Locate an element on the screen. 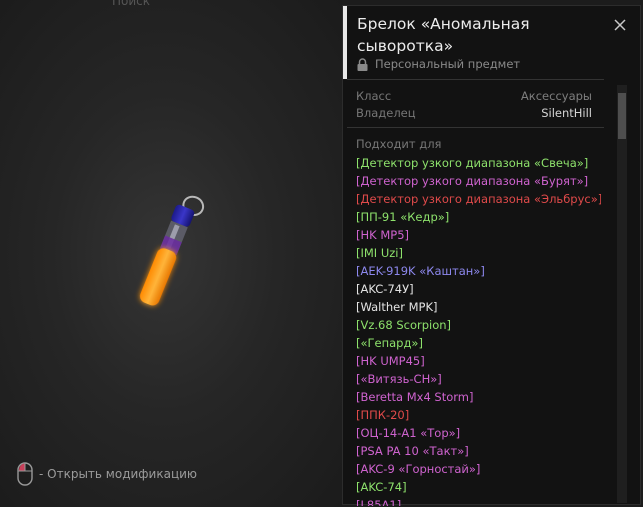 This screenshot has width=643, height=507. compat-item: [ОЦ-14-А1 «Тор»] is located at coordinates (408, 433).